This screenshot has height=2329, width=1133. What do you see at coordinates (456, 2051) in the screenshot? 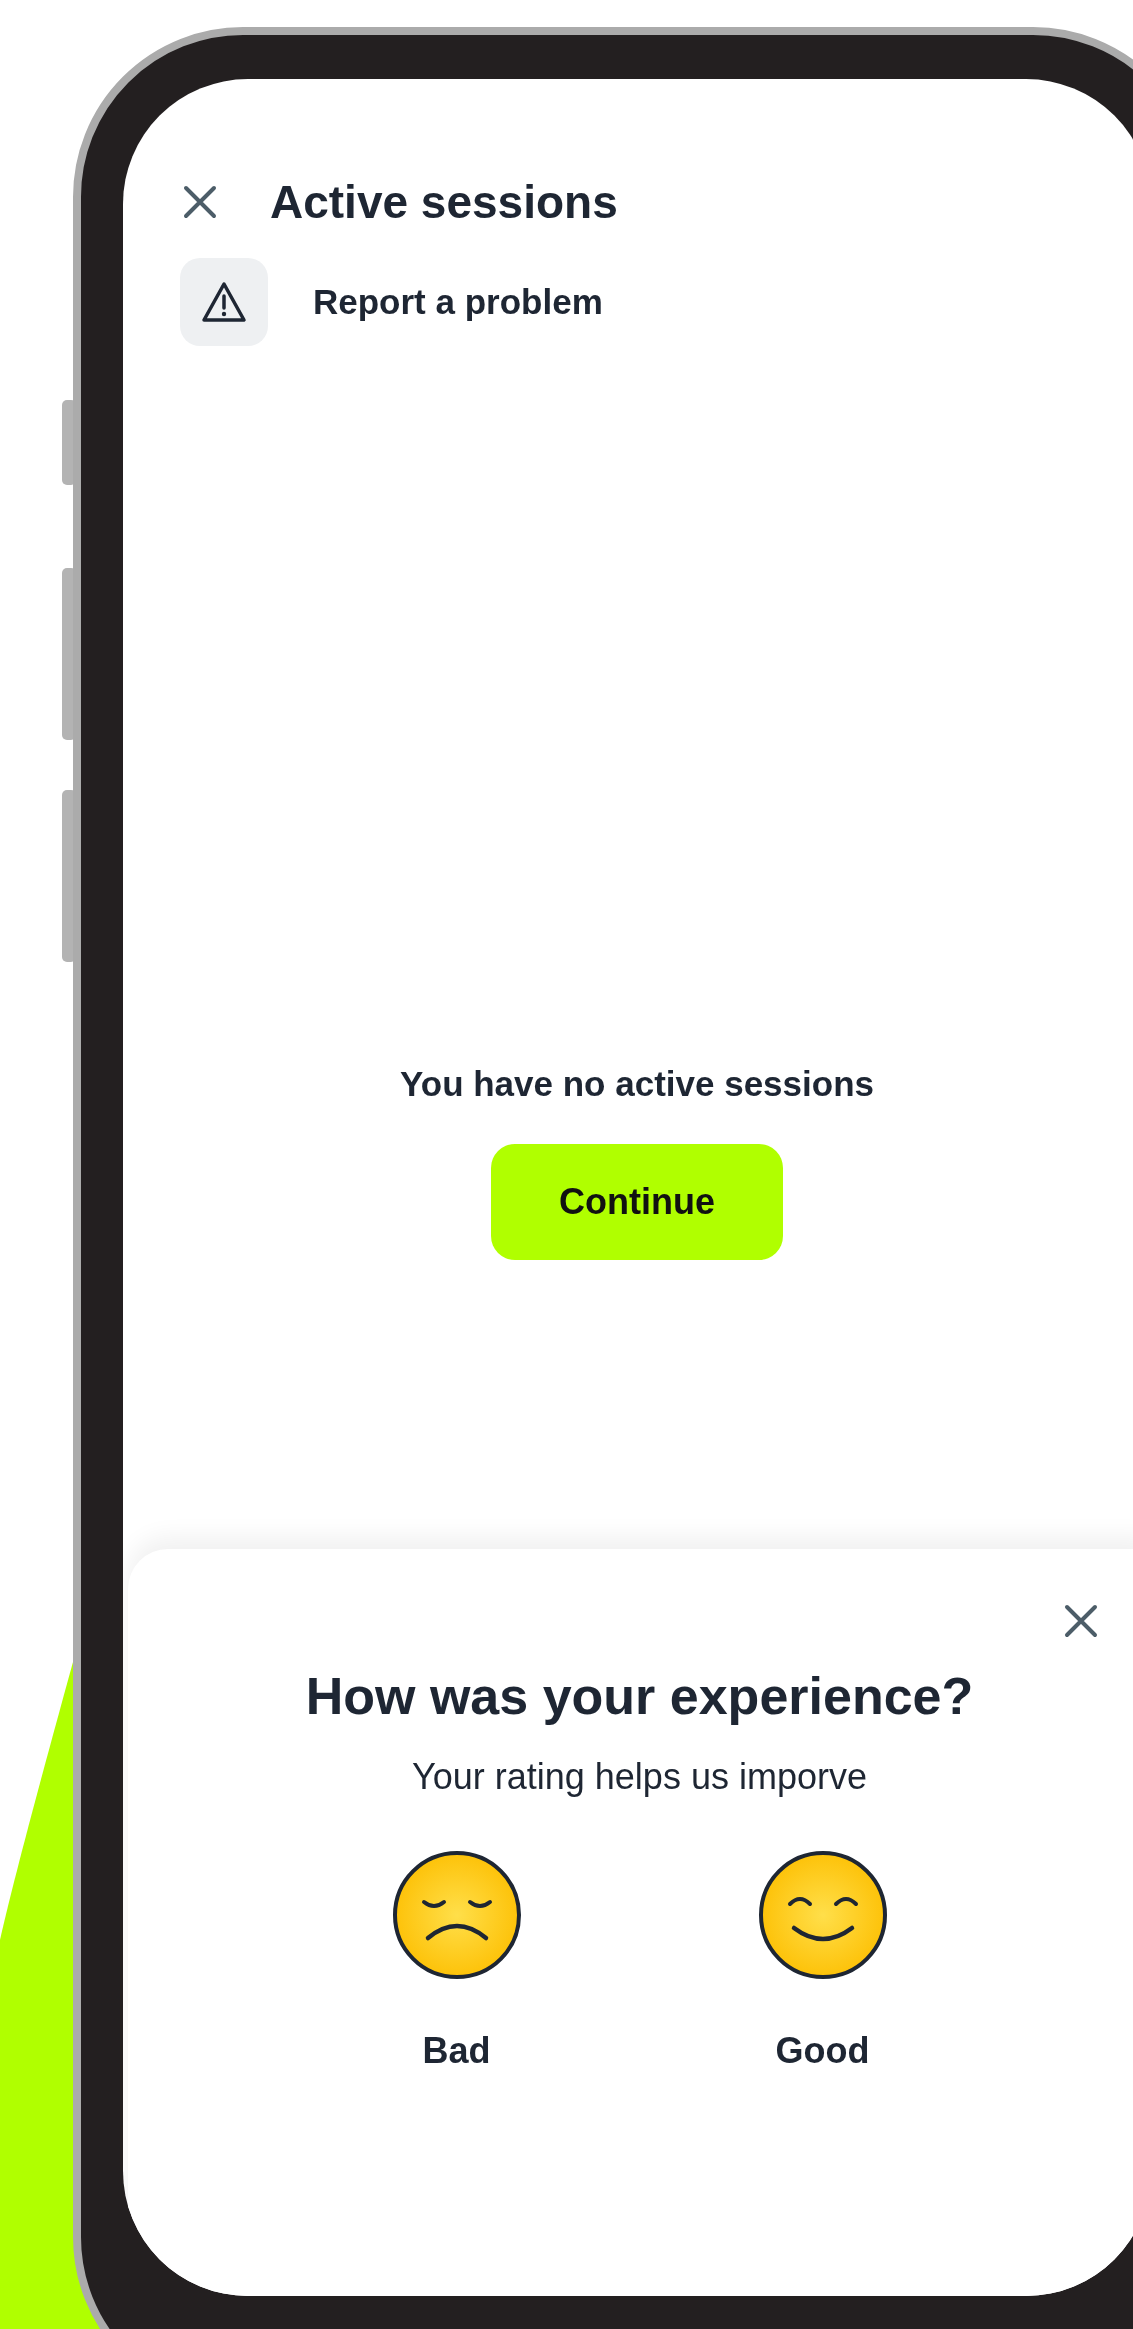
I see `rating-label: Bad` at bounding box center [456, 2051].